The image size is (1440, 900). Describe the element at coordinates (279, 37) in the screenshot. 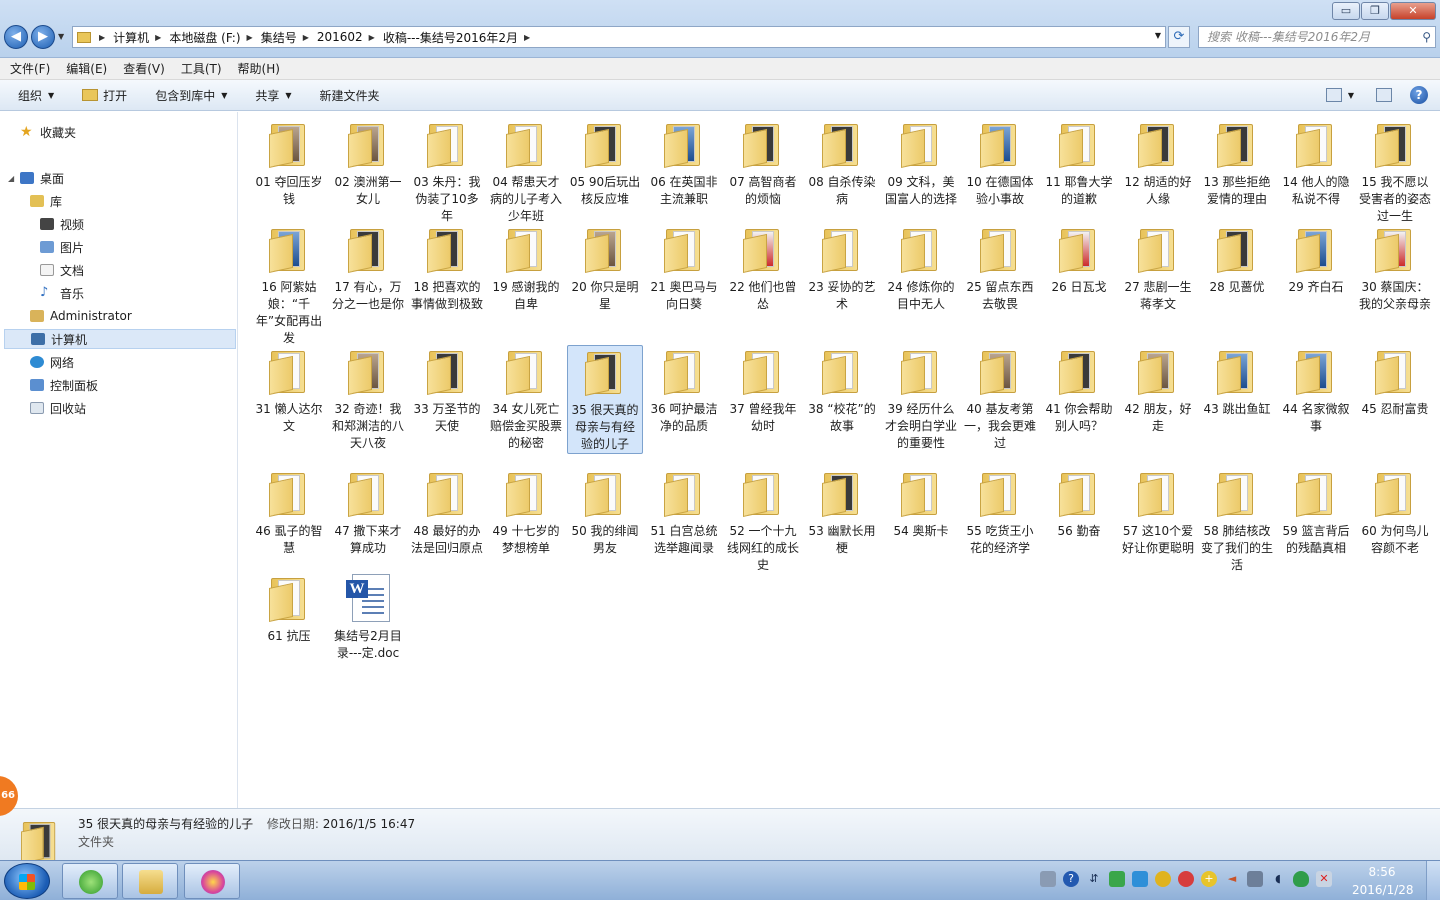

I see `breadcrumb-segment: 集结号` at that location.